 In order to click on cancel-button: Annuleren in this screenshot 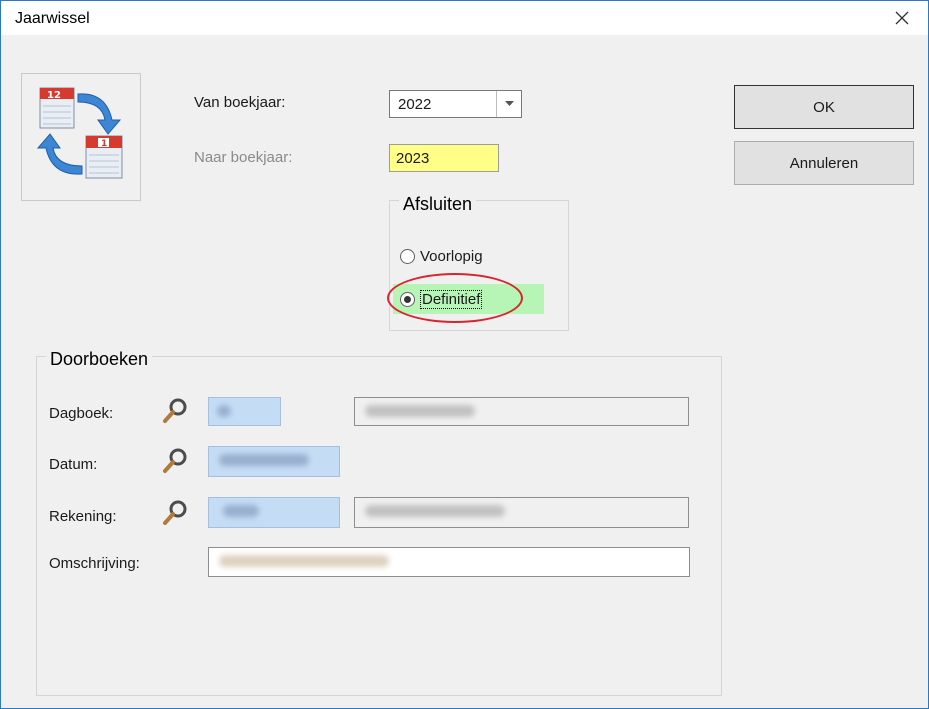, I will do `click(824, 163)`.